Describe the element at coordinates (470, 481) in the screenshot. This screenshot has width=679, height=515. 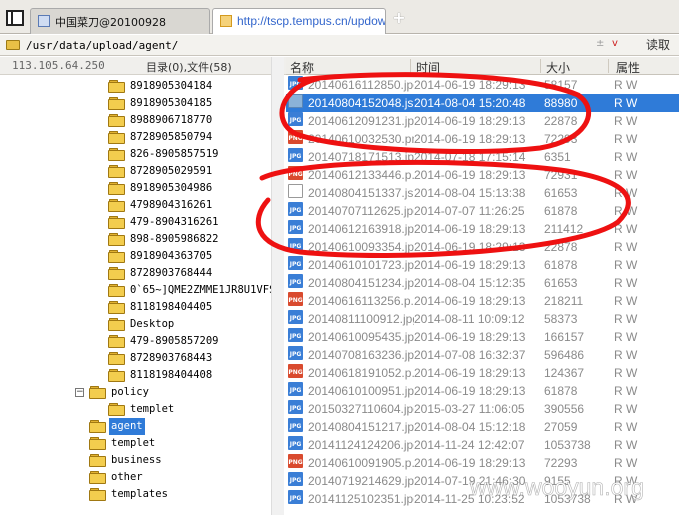
I see `file-time: 2014-07-19 21:46:30` at that location.